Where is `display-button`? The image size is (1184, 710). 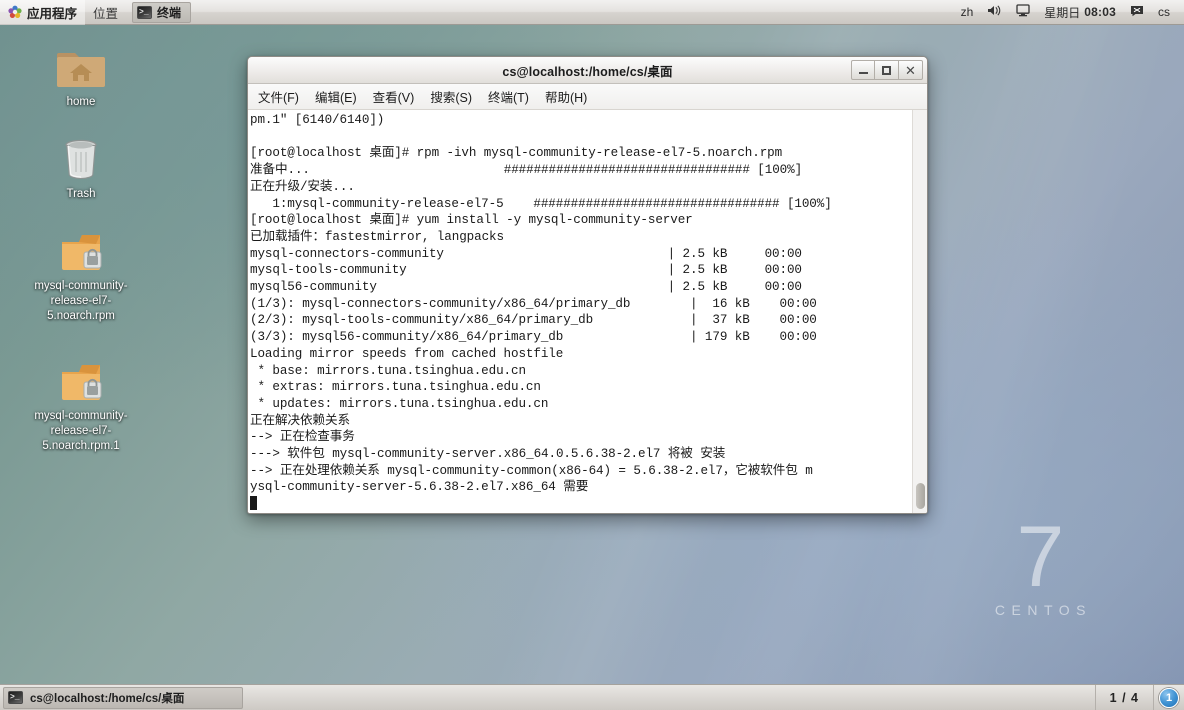 display-button is located at coordinates (1023, 12).